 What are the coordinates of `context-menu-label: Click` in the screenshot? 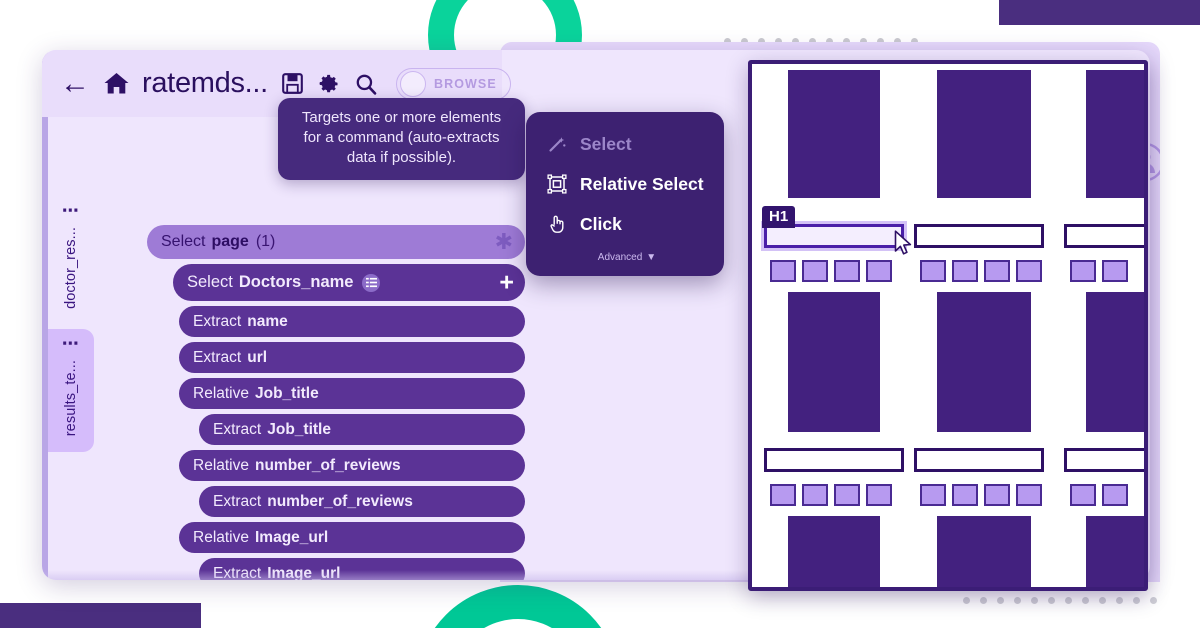 It's located at (601, 223).